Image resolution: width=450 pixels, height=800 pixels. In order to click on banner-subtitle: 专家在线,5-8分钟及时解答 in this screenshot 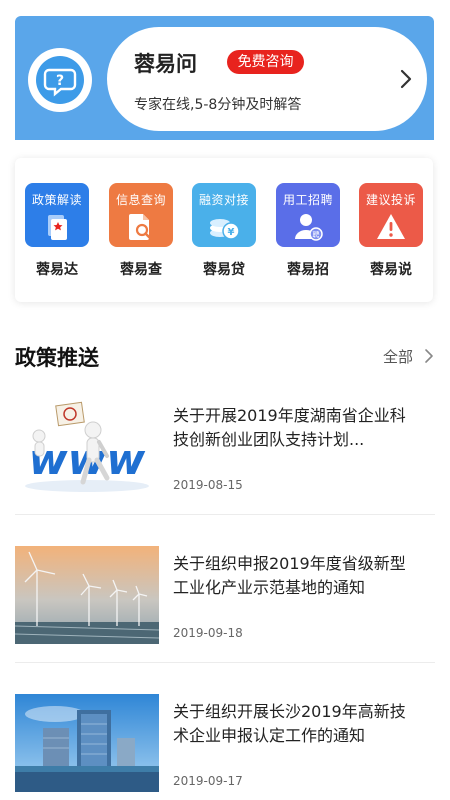, I will do `click(218, 105)`.